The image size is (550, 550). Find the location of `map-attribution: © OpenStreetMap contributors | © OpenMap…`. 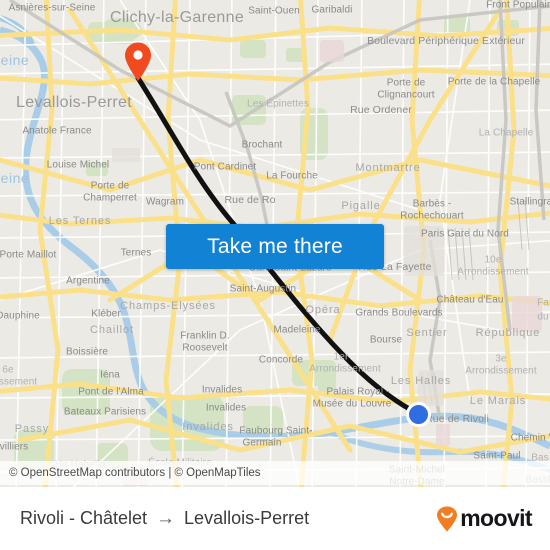

map-attribution: © OpenStreetMap contributors | © OpenMap… is located at coordinates (275, 473).